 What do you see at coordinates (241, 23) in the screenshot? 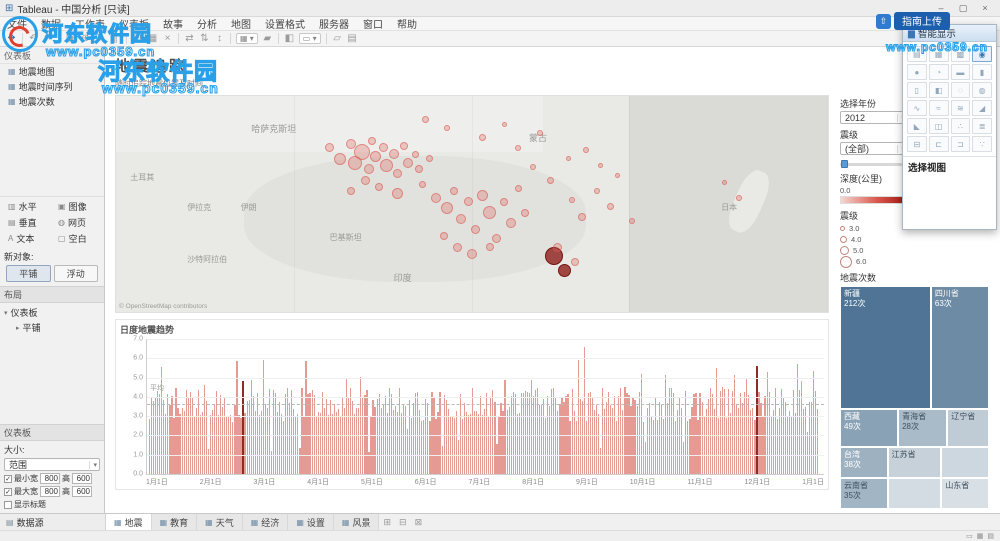
I see `menu-item-6: 地图` at bounding box center [241, 23].